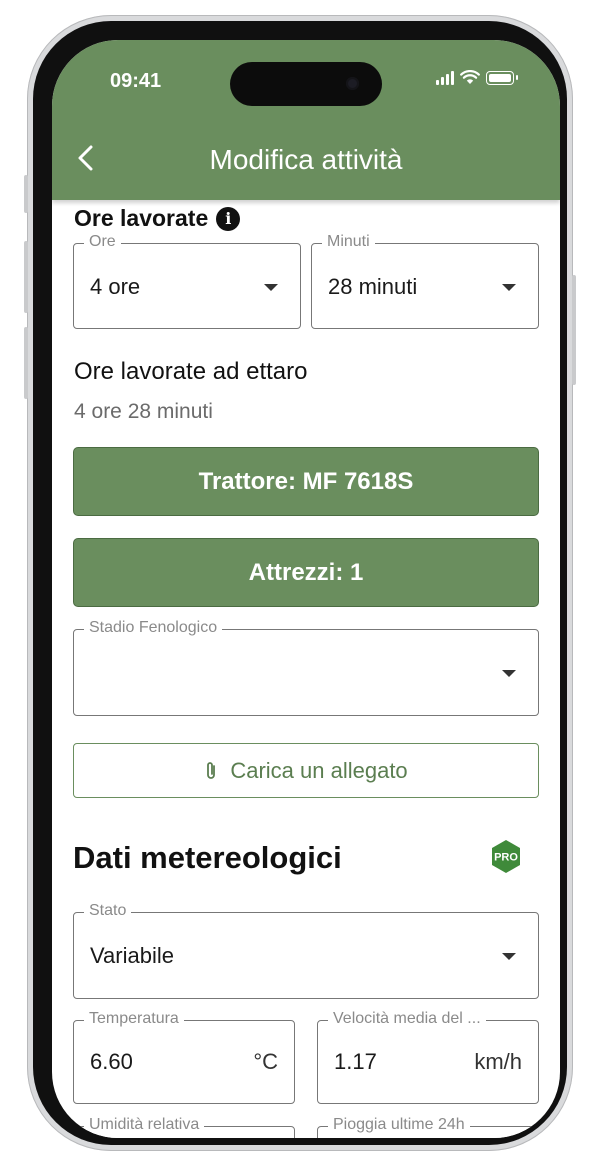  What do you see at coordinates (134, 1019) in the screenshot?
I see `temperatura-label: Temperatura` at bounding box center [134, 1019].